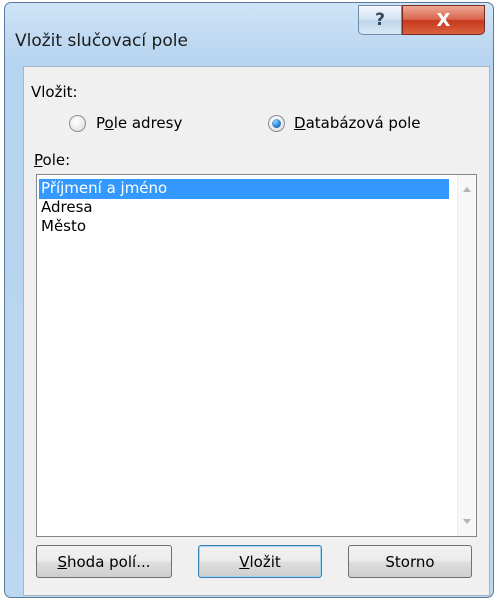  I want to click on radio-button-checked, so click(276, 123).